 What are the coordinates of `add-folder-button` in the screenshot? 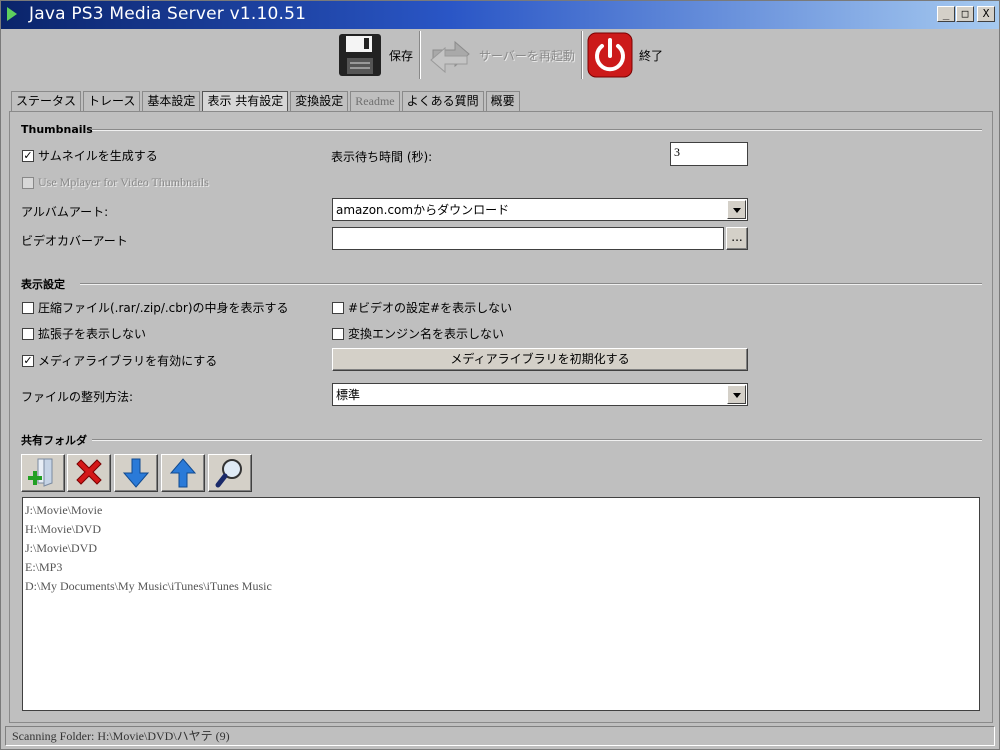 It's located at (43, 473).